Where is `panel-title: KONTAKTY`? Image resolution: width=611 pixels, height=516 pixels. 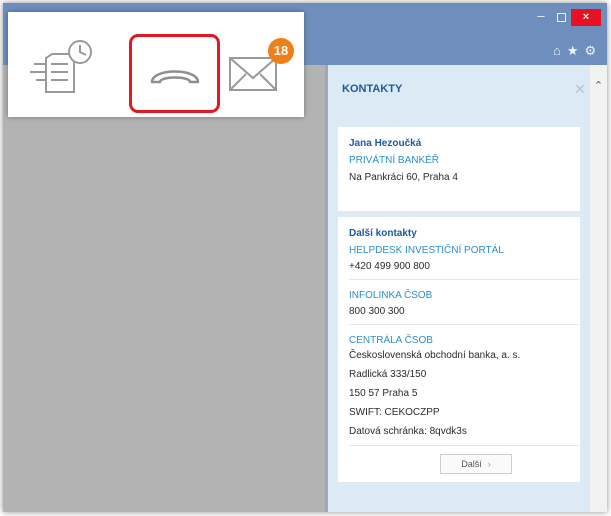
panel-title: KONTAKTY is located at coordinates (372, 89).